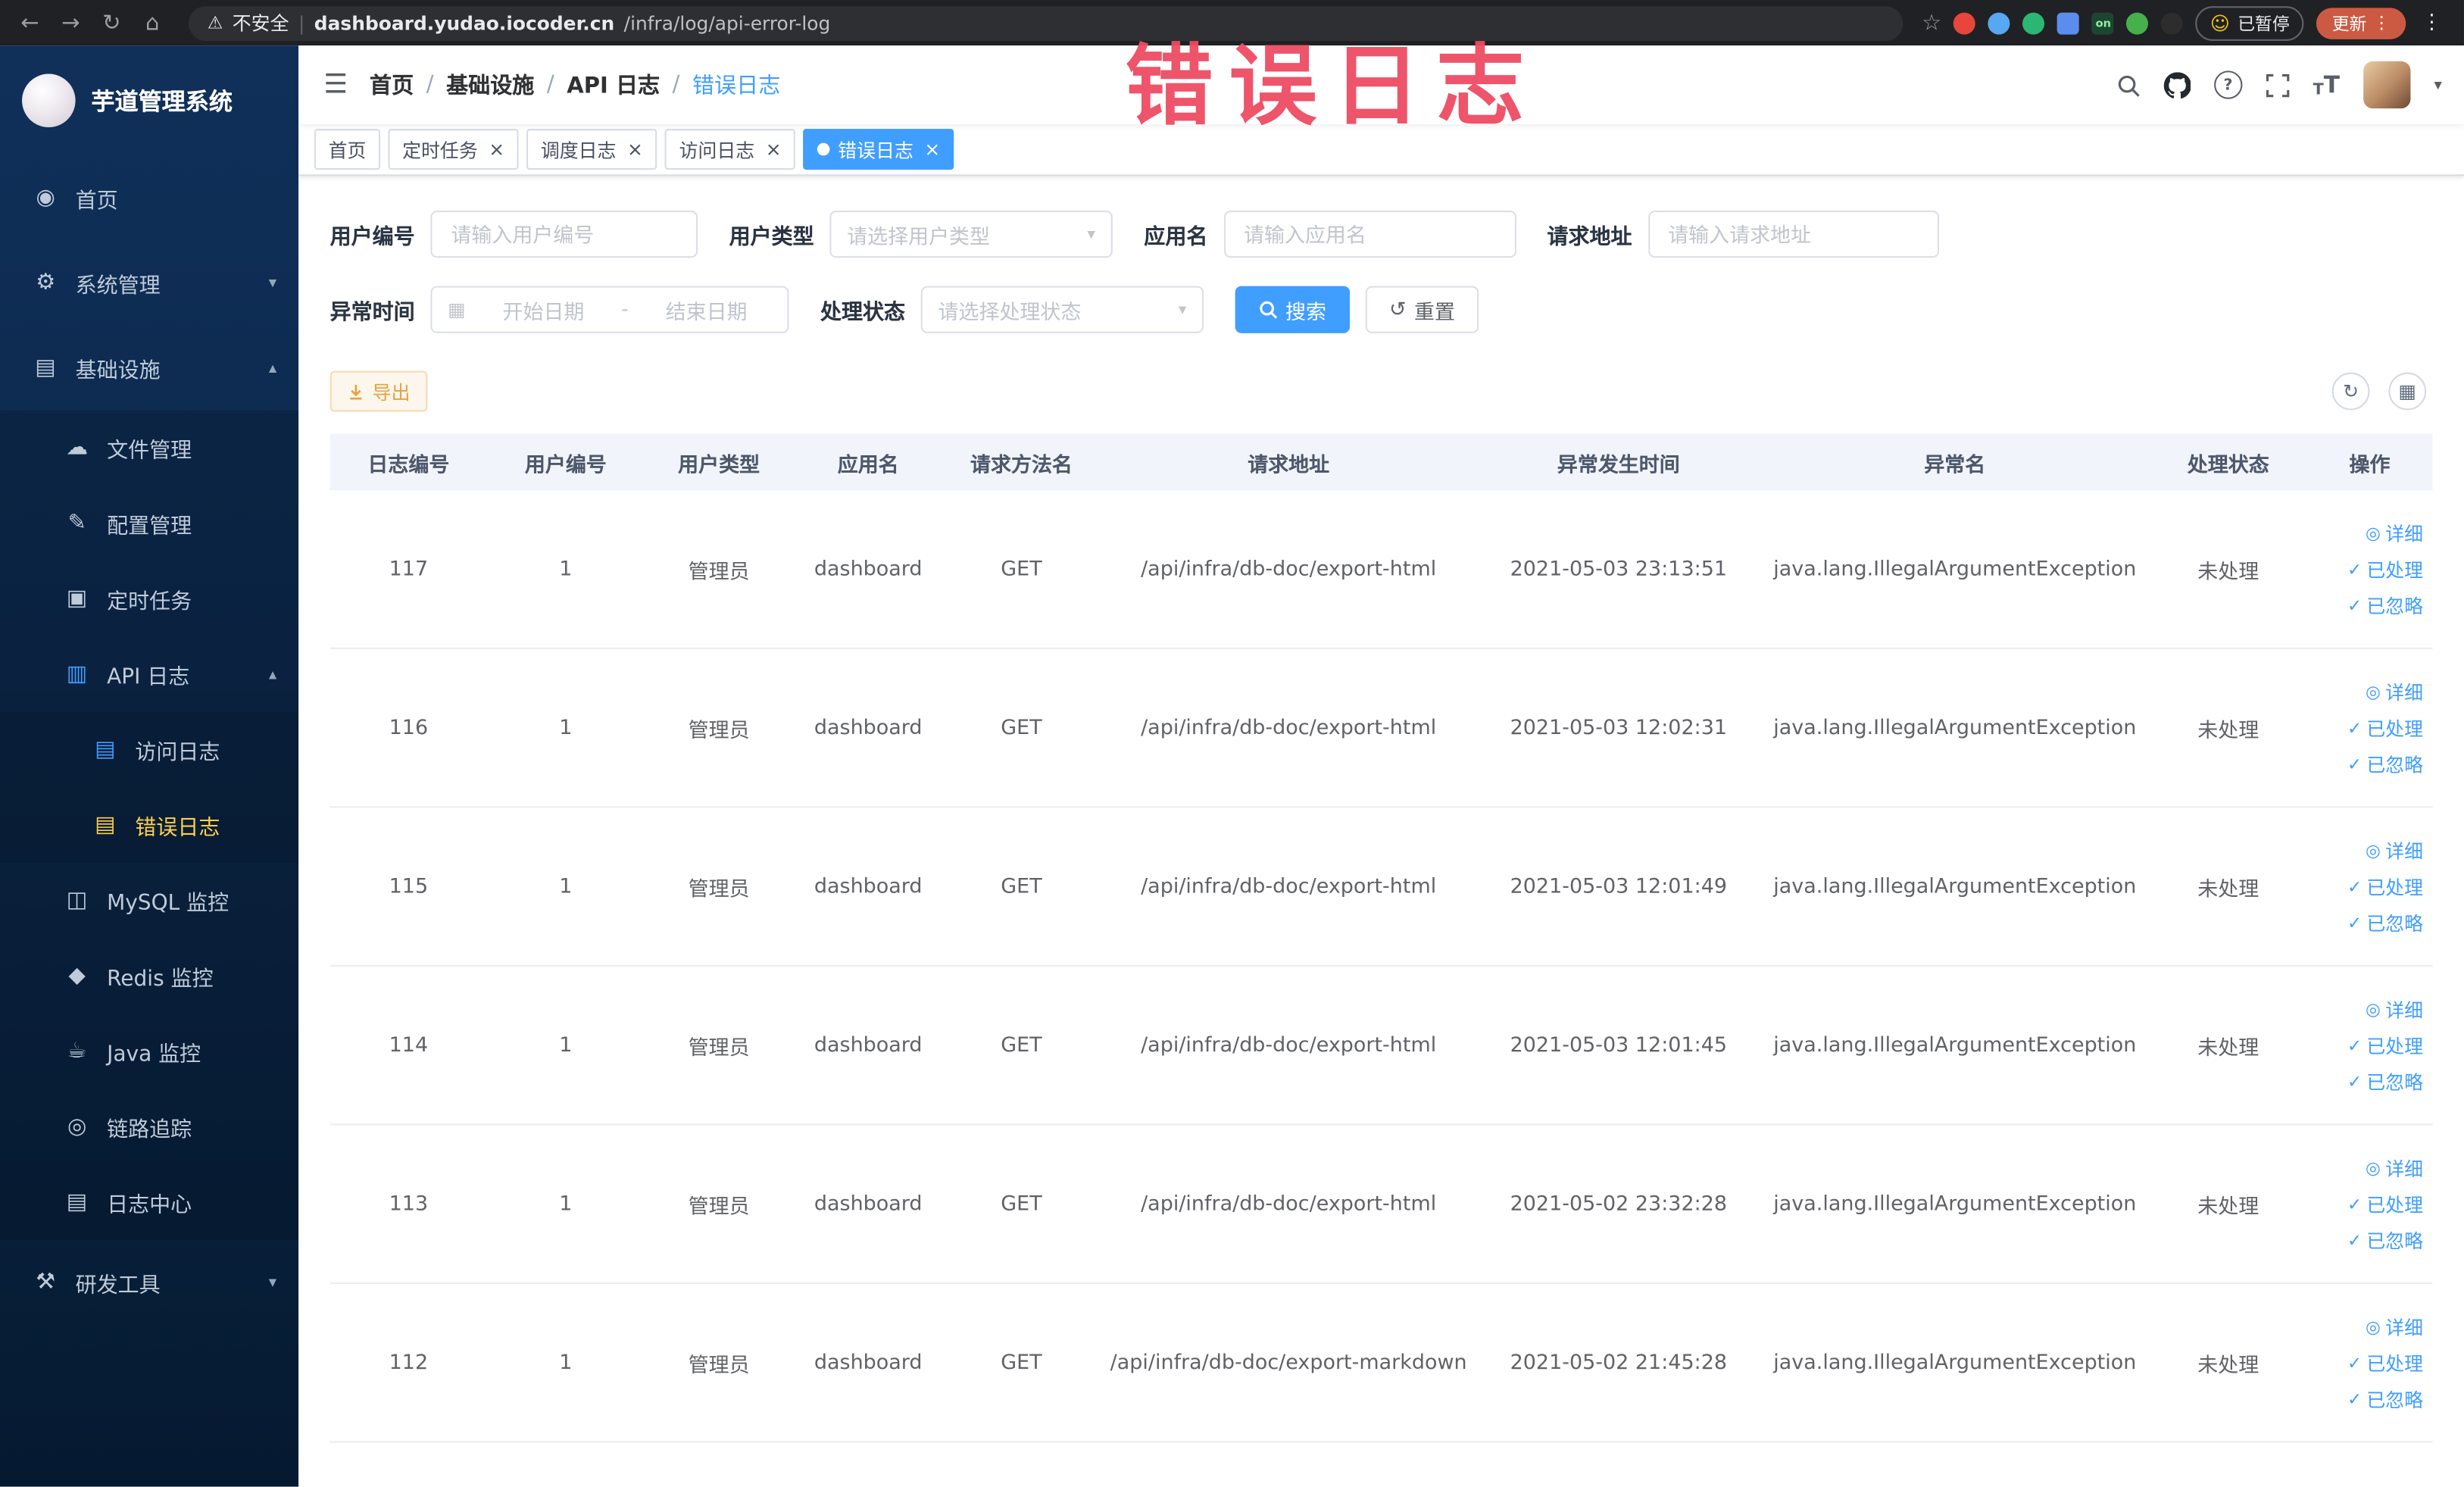  Describe the element at coordinates (730, 149) in the screenshot. I see `tab-访问日志: 访问日志 ×` at that location.